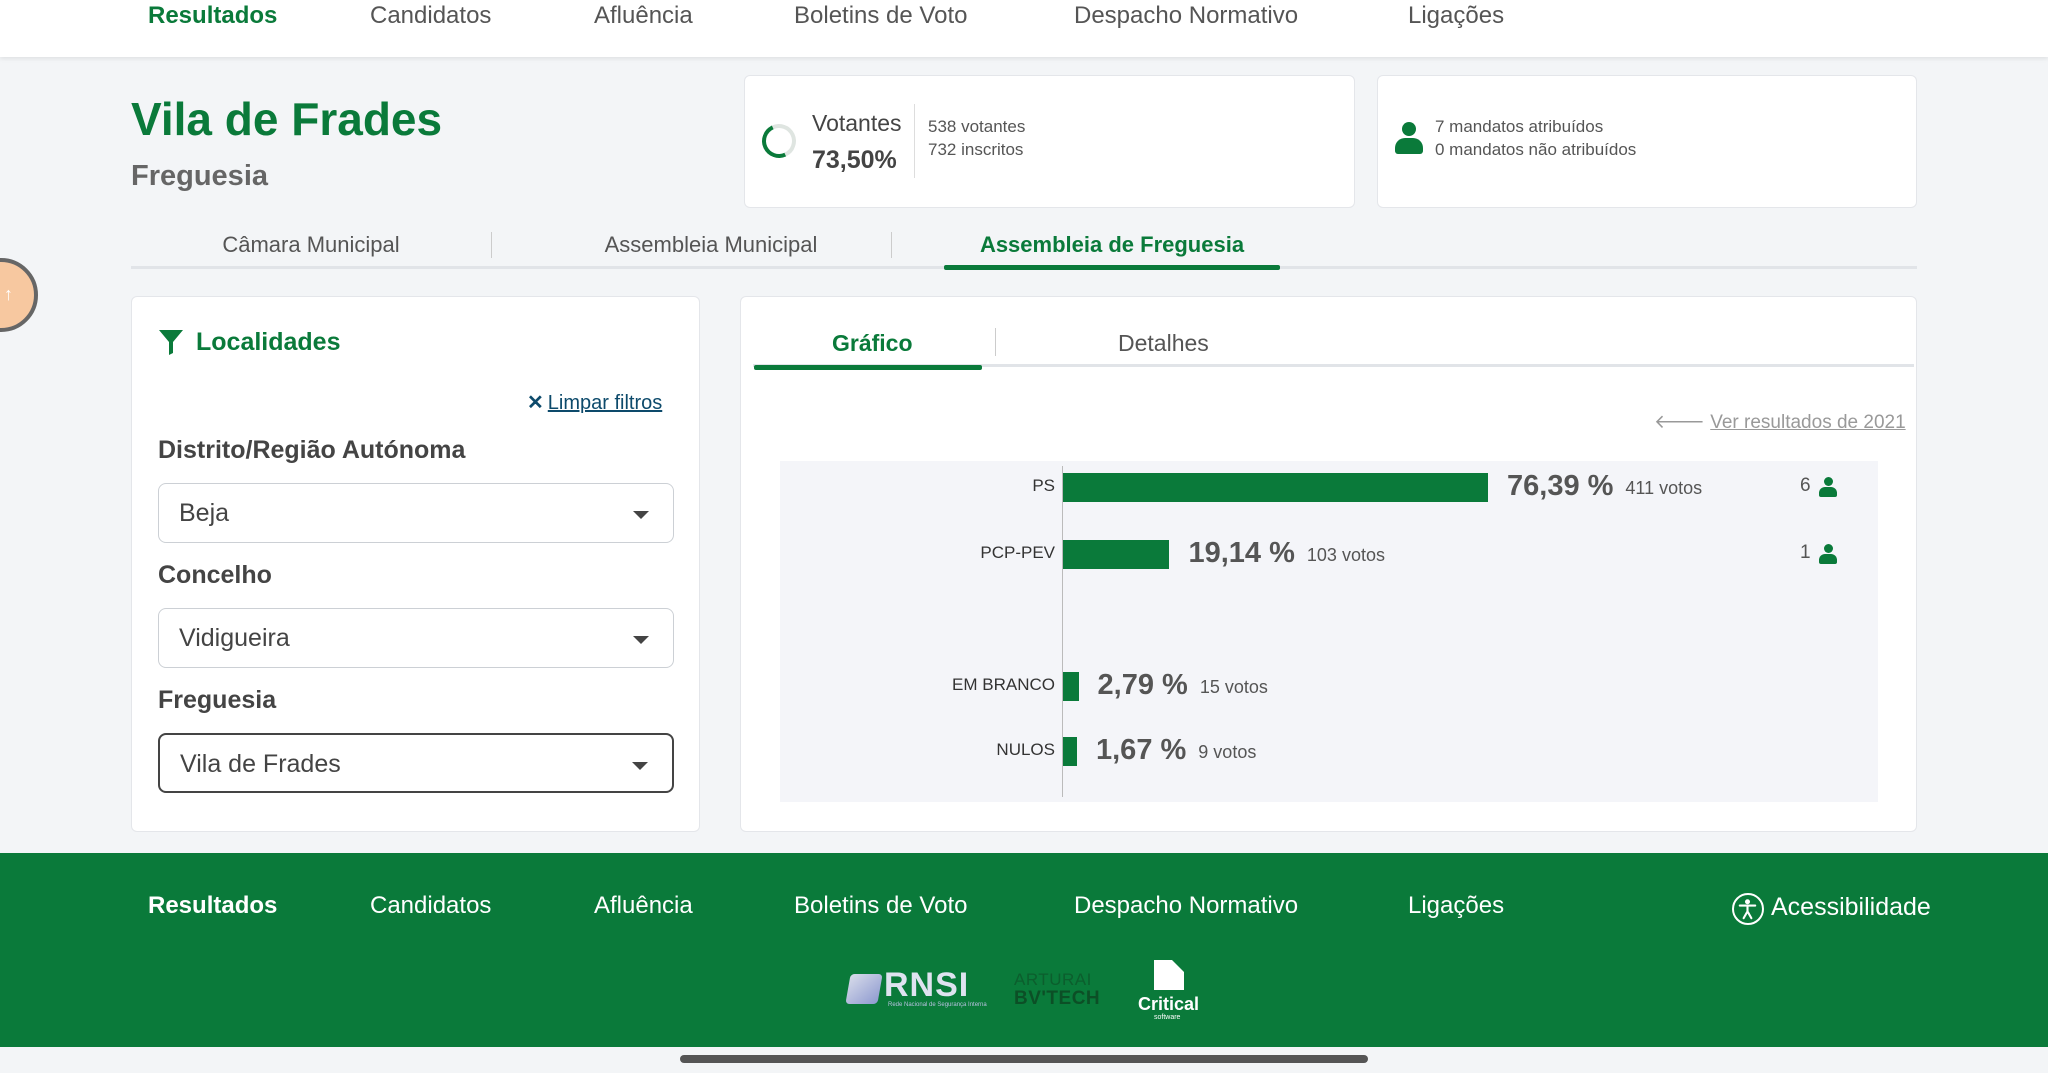 The width and height of the screenshot is (2048, 1073). I want to click on tab-assembleia-de-freguesia: Assembleia de Freguesia, so click(1112, 245).